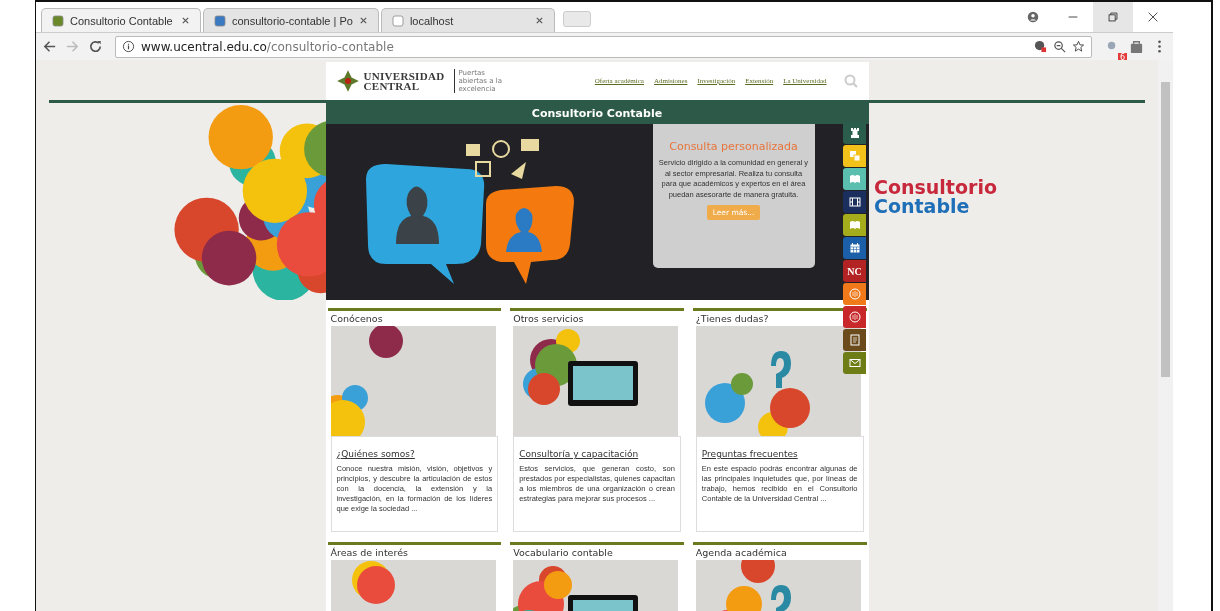 The height and width of the screenshot is (611, 1220). I want to click on cards-icon, so click(854, 156).